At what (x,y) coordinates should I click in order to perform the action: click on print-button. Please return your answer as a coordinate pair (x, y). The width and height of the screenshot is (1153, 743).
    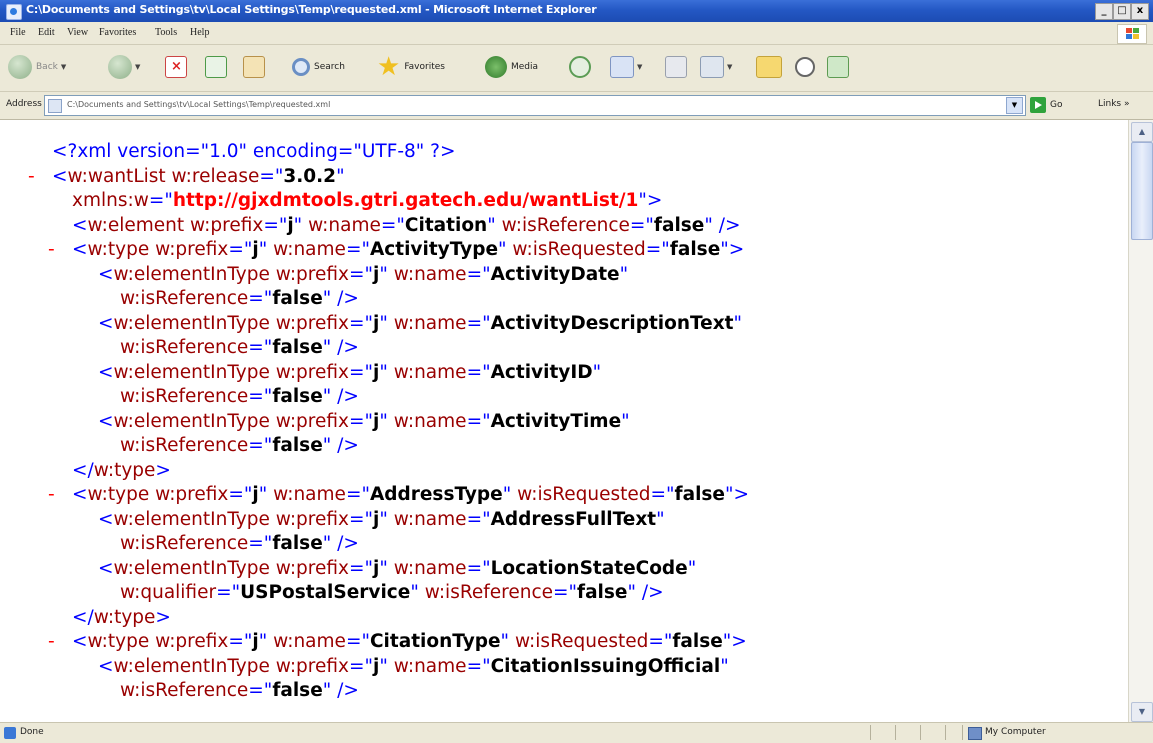
    Looking at the image, I should click on (676, 67).